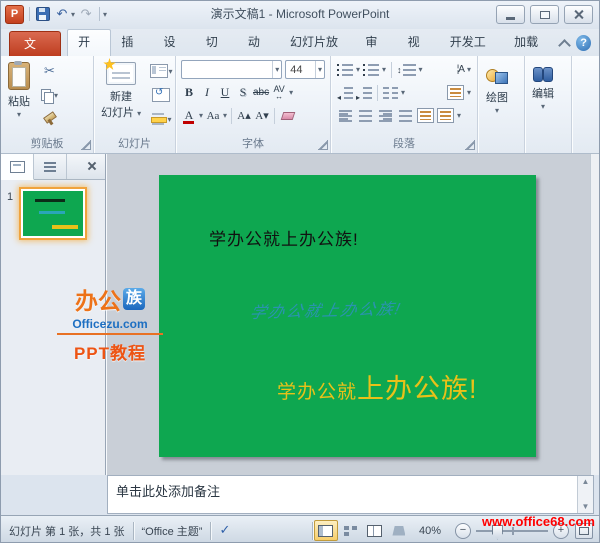  Describe the element at coordinates (110, 324) in the screenshot. I see `watermark-domain: Officezu.com` at that location.